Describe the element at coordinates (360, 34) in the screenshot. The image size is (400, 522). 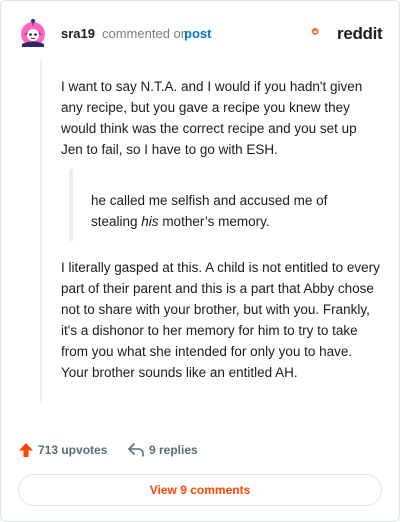
I see `reddit-wordmark: reddit` at that location.